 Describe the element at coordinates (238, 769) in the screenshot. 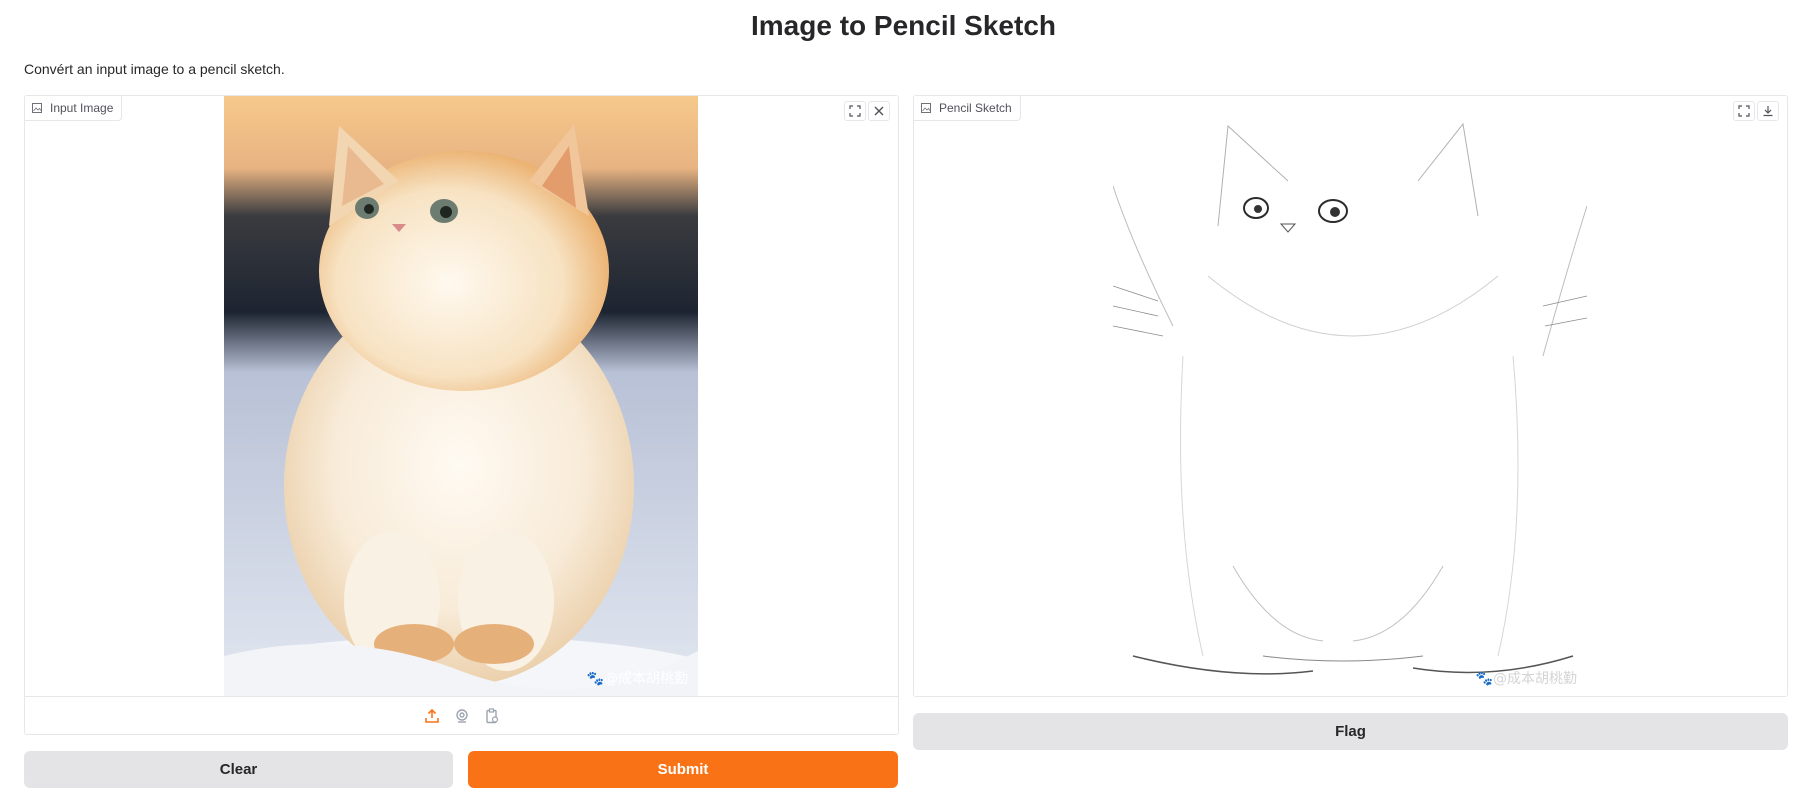

I see `clear-button: Clear` at that location.